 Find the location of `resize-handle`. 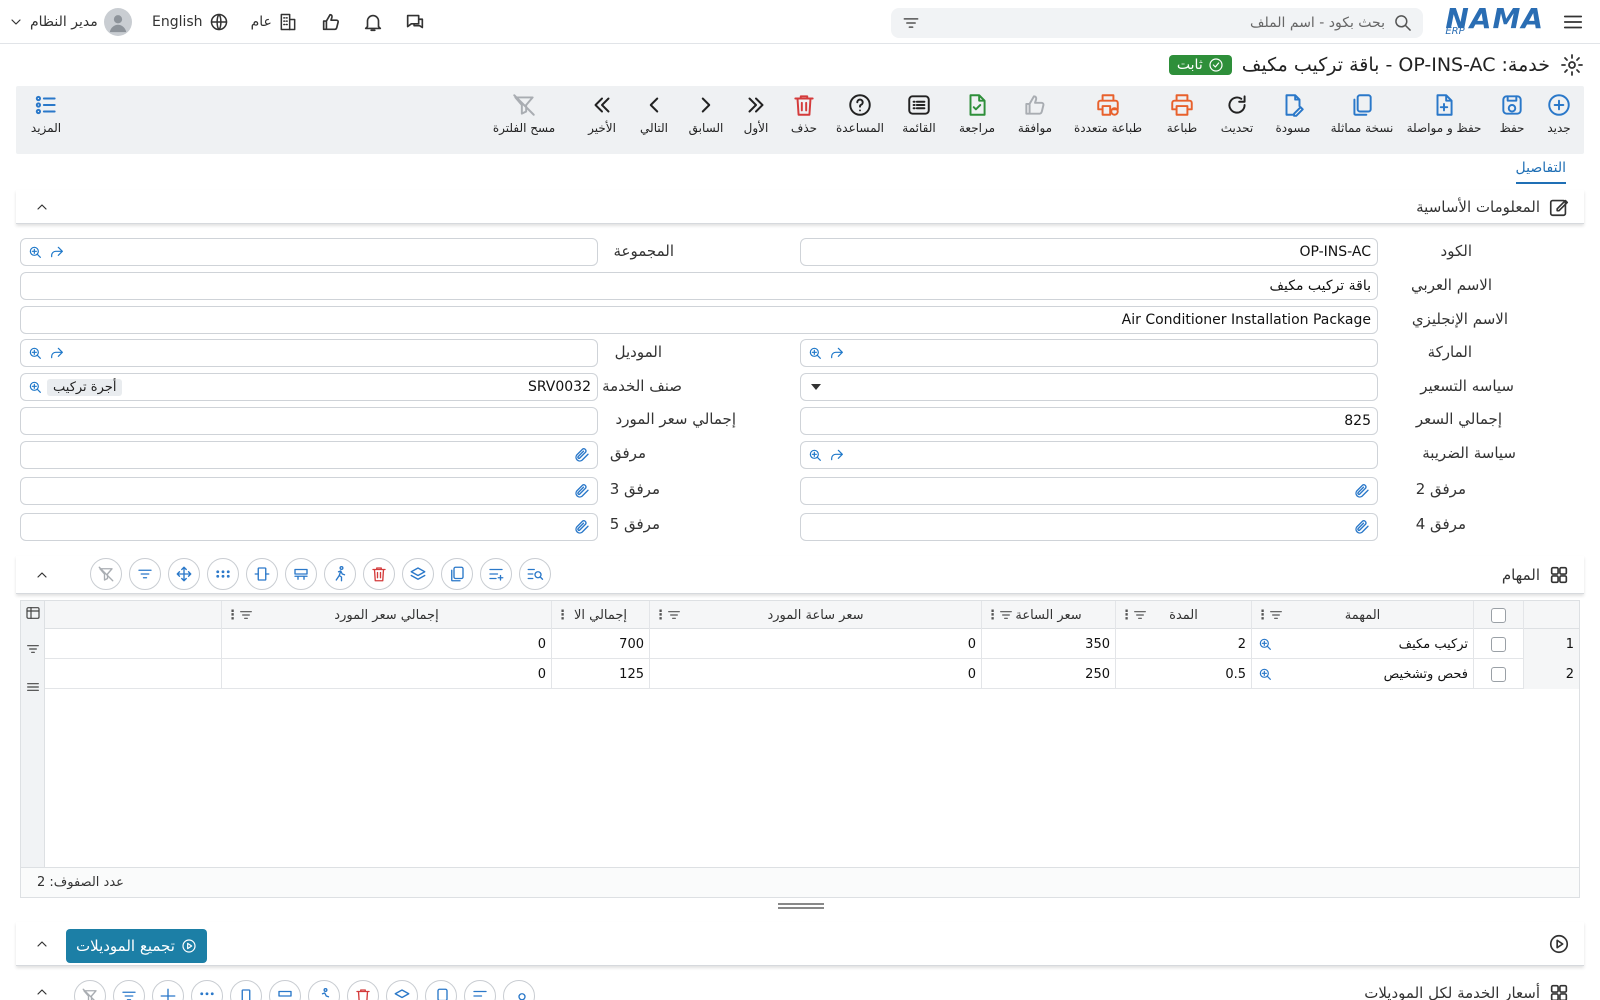

resize-handle is located at coordinates (801, 906).